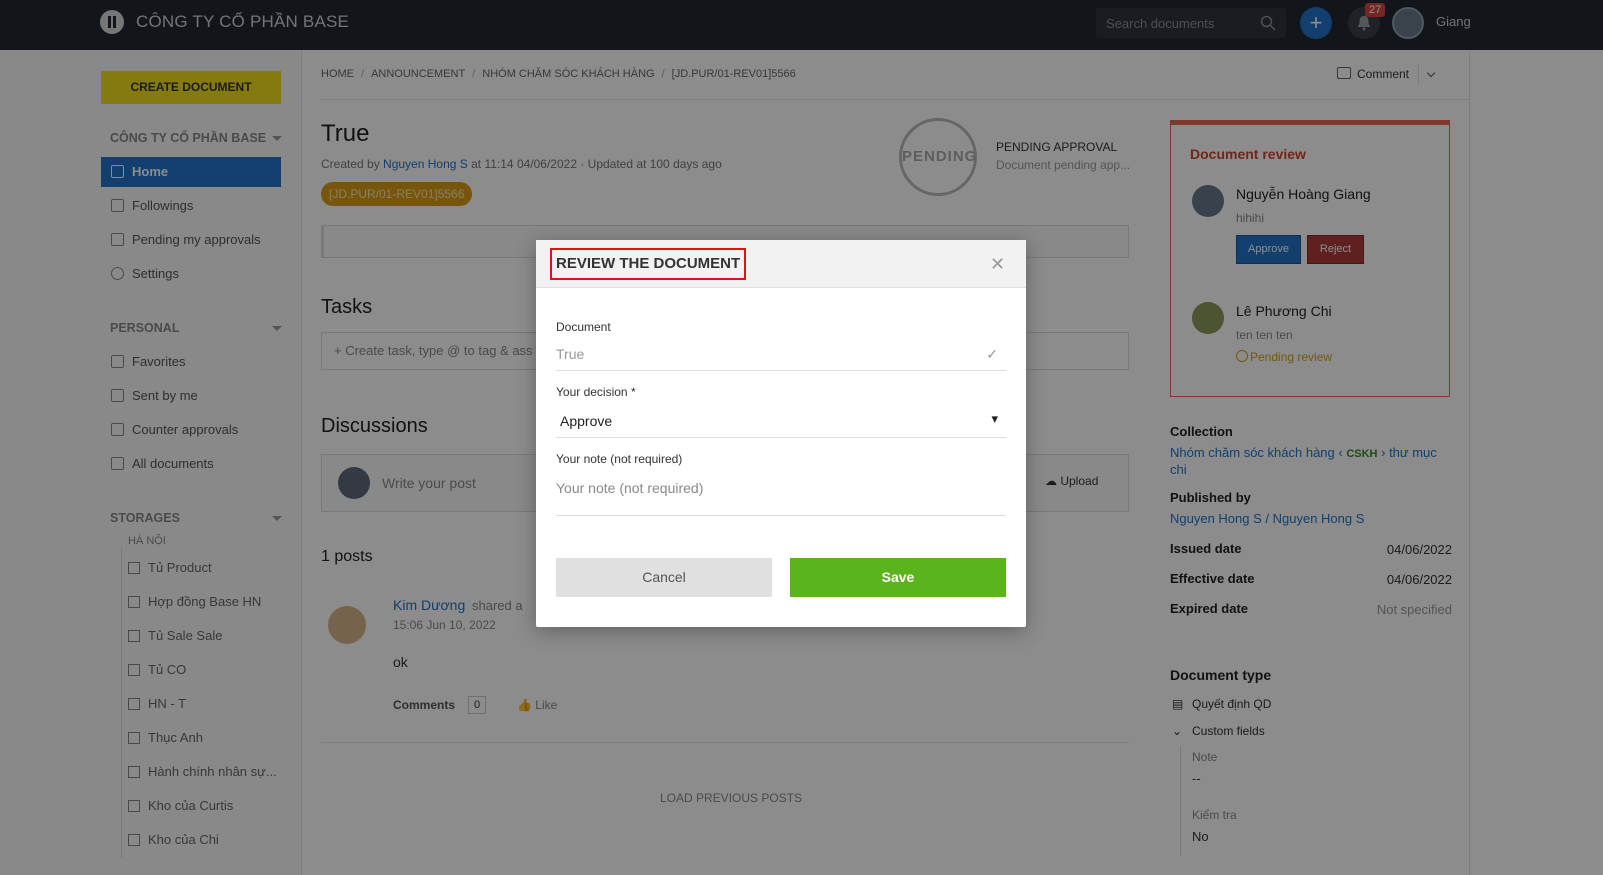 The image size is (1603, 875). Describe the element at coordinates (997, 264) in the screenshot. I see `close-icon: ✕` at that location.